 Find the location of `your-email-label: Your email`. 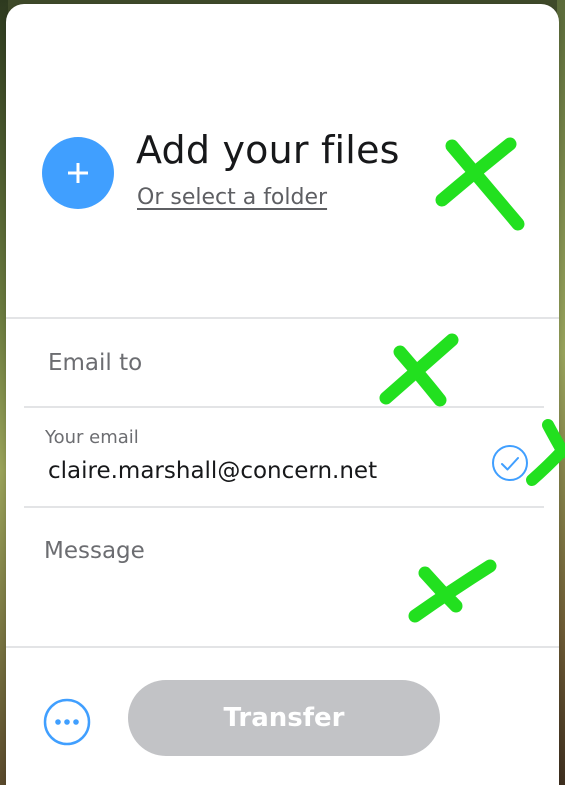

your-email-label: Your email is located at coordinates (92, 437).